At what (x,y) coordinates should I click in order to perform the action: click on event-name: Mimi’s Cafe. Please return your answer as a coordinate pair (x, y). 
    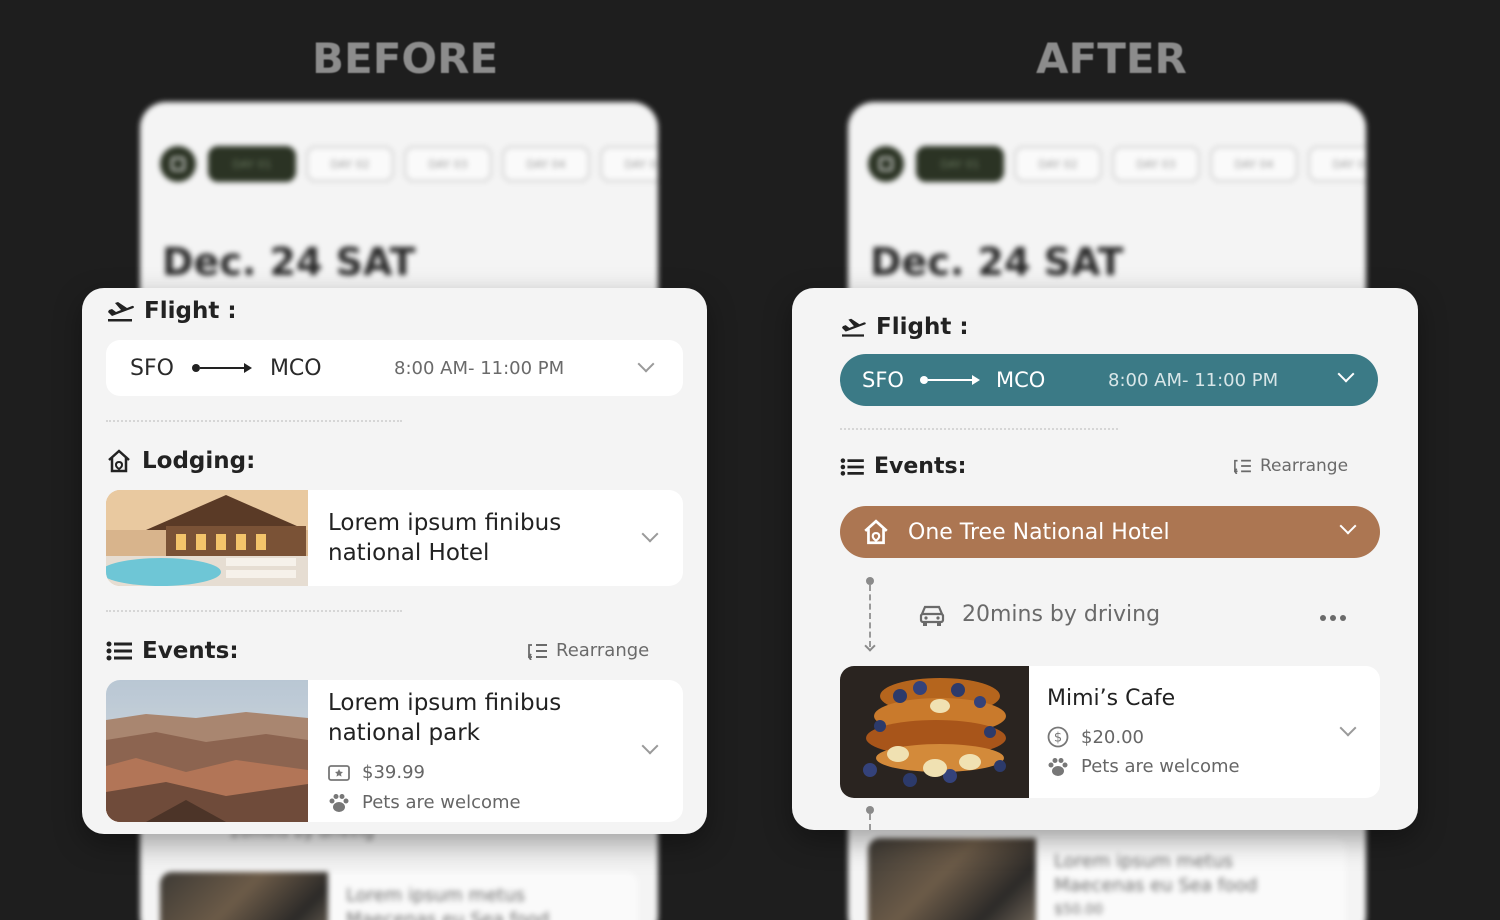
    Looking at the image, I should click on (1111, 698).